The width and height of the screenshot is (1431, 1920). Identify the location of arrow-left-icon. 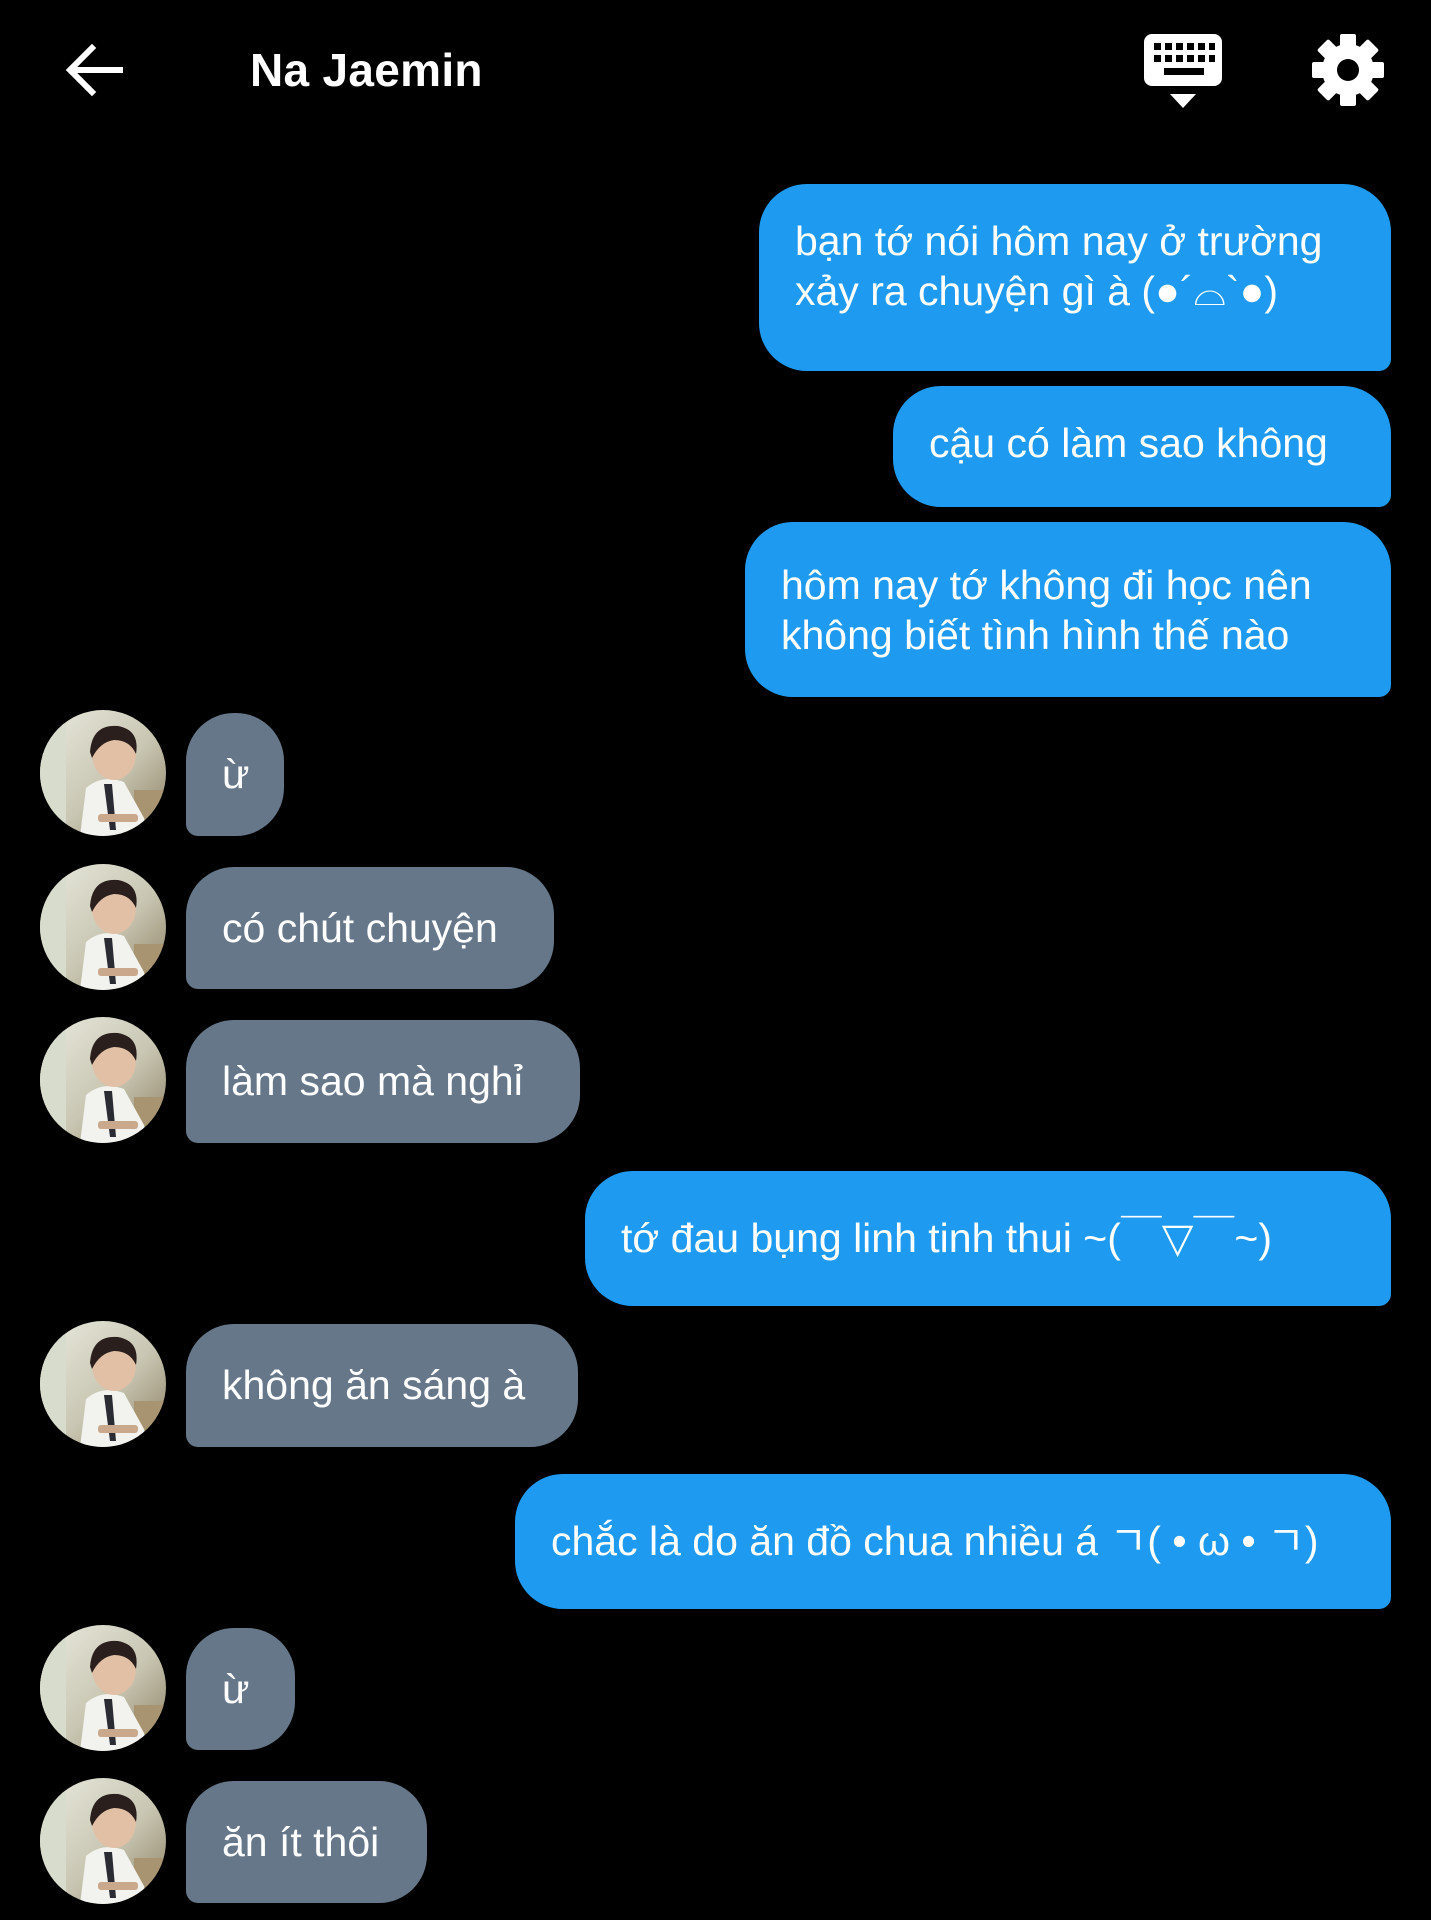
(94, 70).